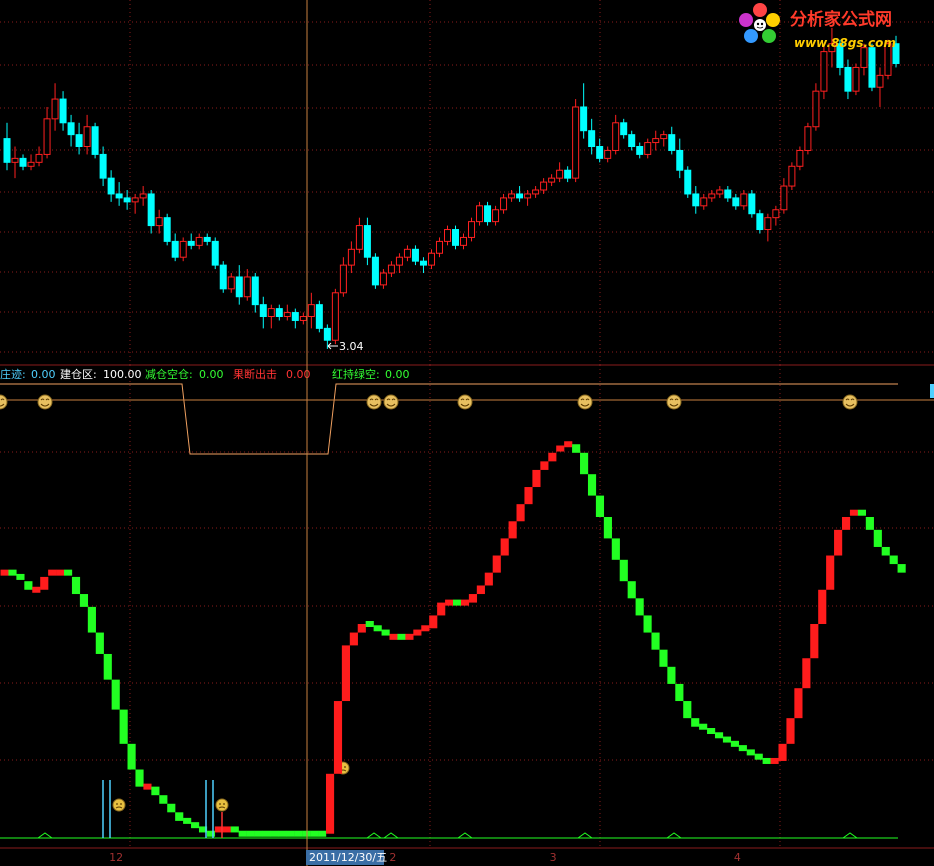  What do you see at coordinates (841, 19) in the screenshot?
I see `watermark-title: 分析家公式网` at bounding box center [841, 19].